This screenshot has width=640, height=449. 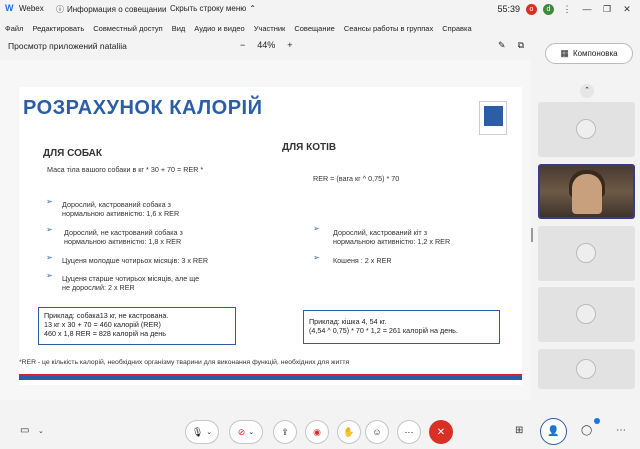 I want to click on menu-file: Файл, so click(x=14, y=28).